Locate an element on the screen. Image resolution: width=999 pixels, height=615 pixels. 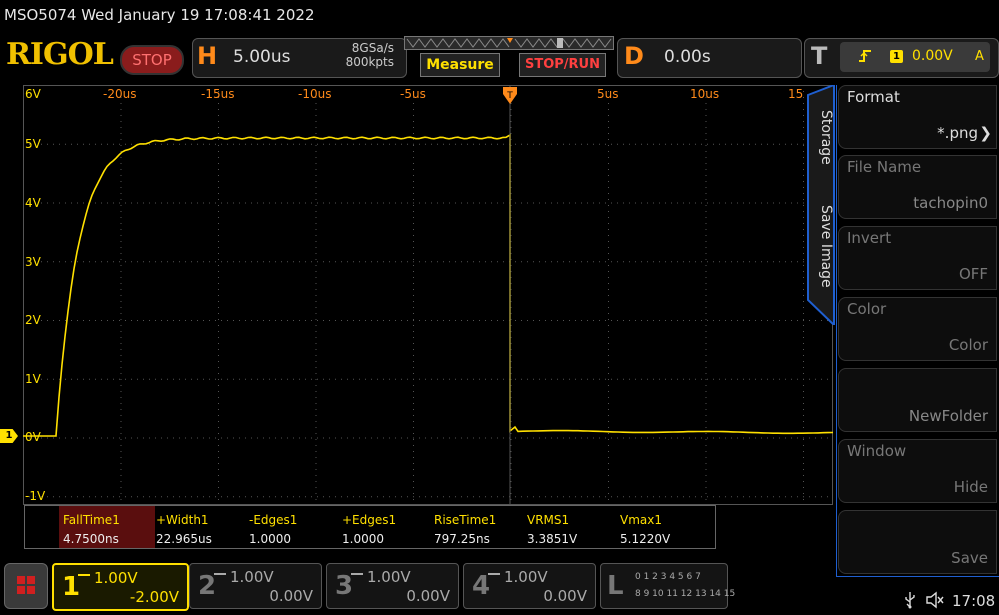
ch1-offset-marker: 1 is located at coordinates (9, 436).